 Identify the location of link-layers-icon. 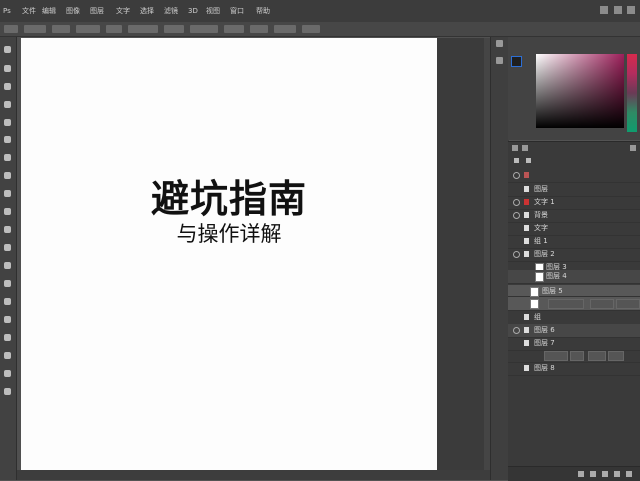
(581, 474).